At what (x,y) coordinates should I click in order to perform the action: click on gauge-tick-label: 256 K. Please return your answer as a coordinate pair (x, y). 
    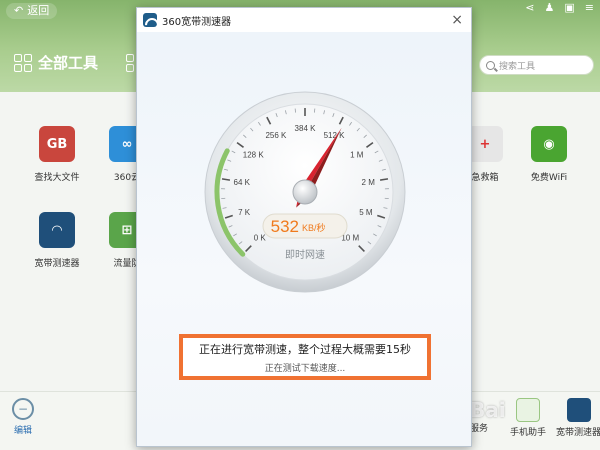
    Looking at the image, I should click on (276, 135).